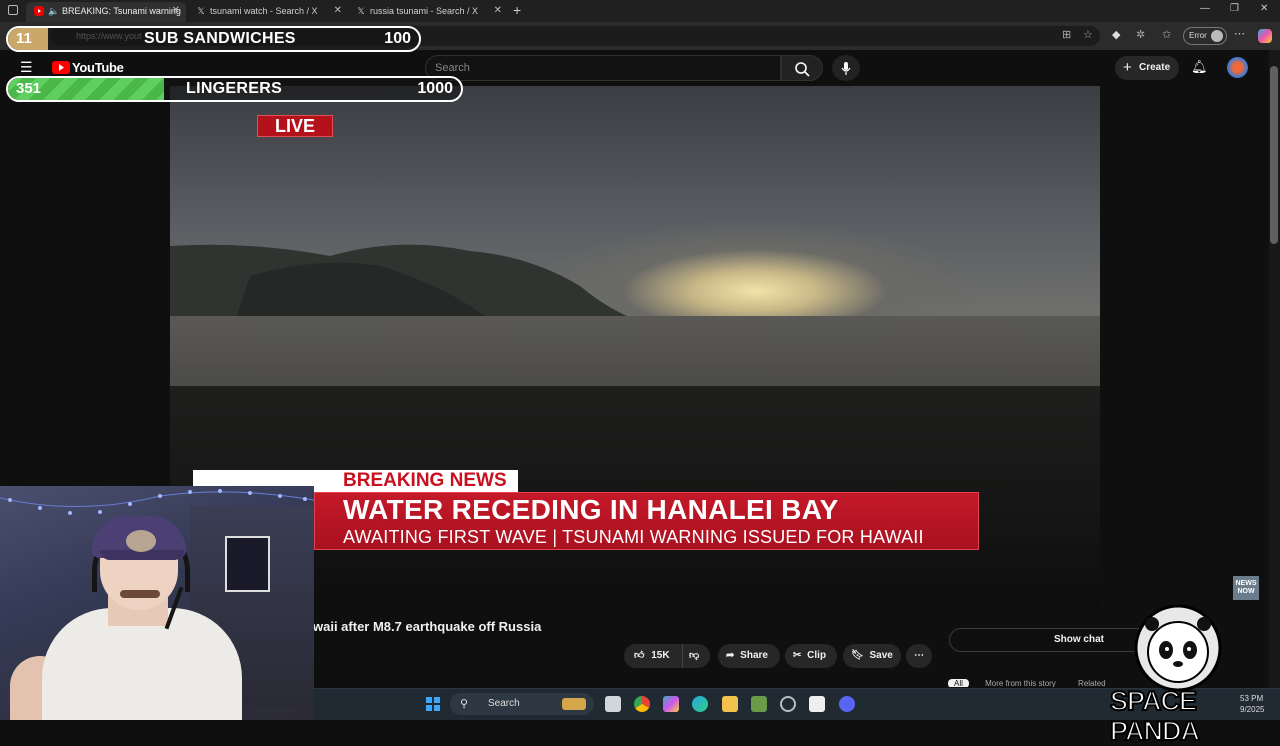  I want to click on edge-icon, so click(700, 704).